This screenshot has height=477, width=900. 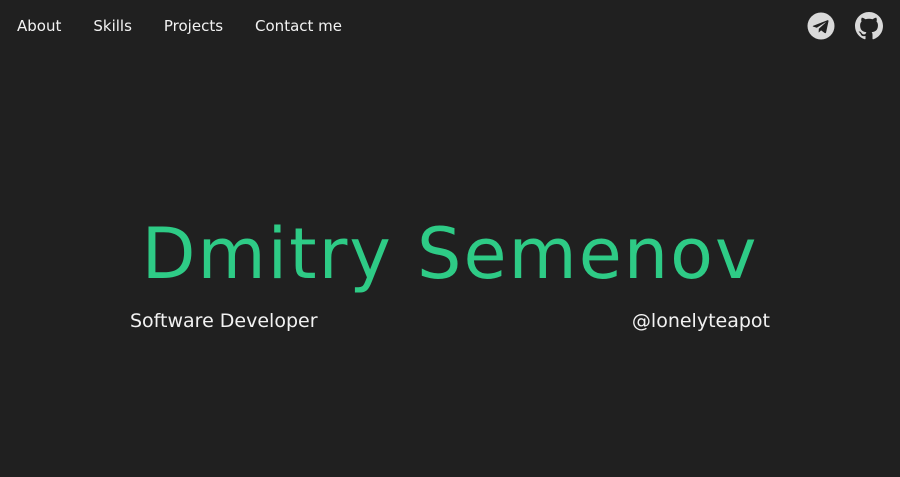 I want to click on social-links, so click(x=835, y=26).